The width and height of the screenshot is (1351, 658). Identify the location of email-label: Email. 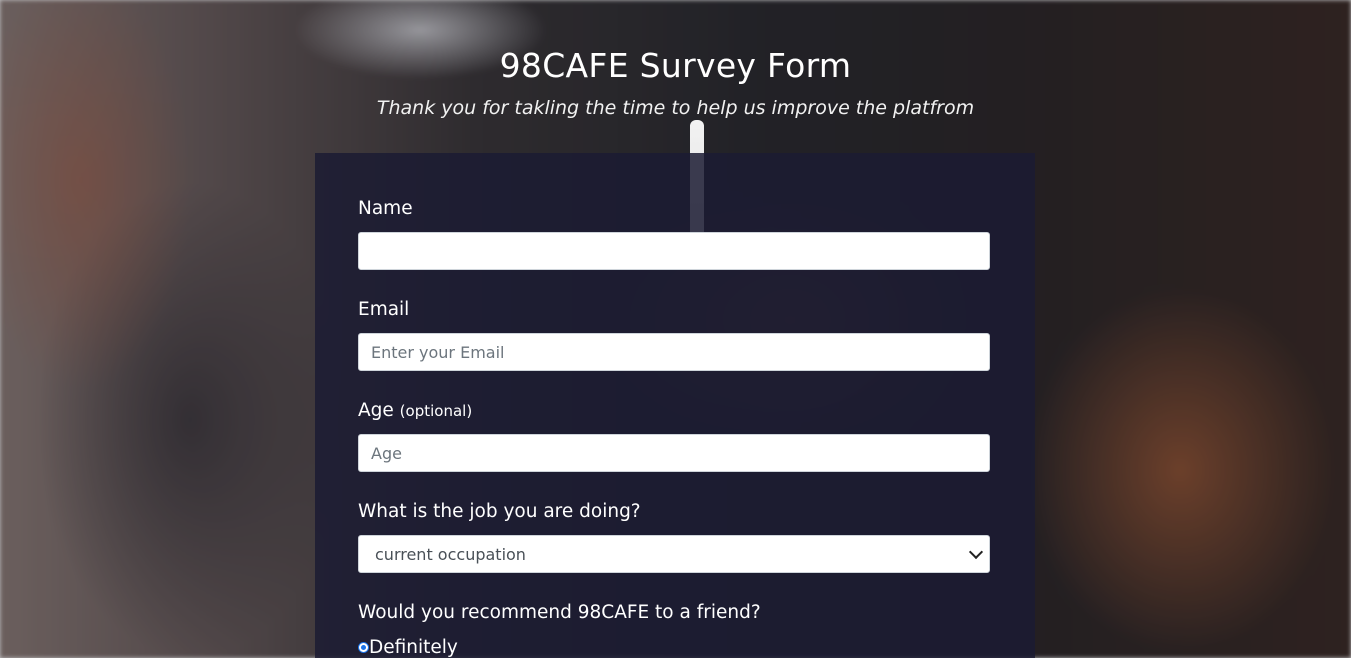
(383, 309).